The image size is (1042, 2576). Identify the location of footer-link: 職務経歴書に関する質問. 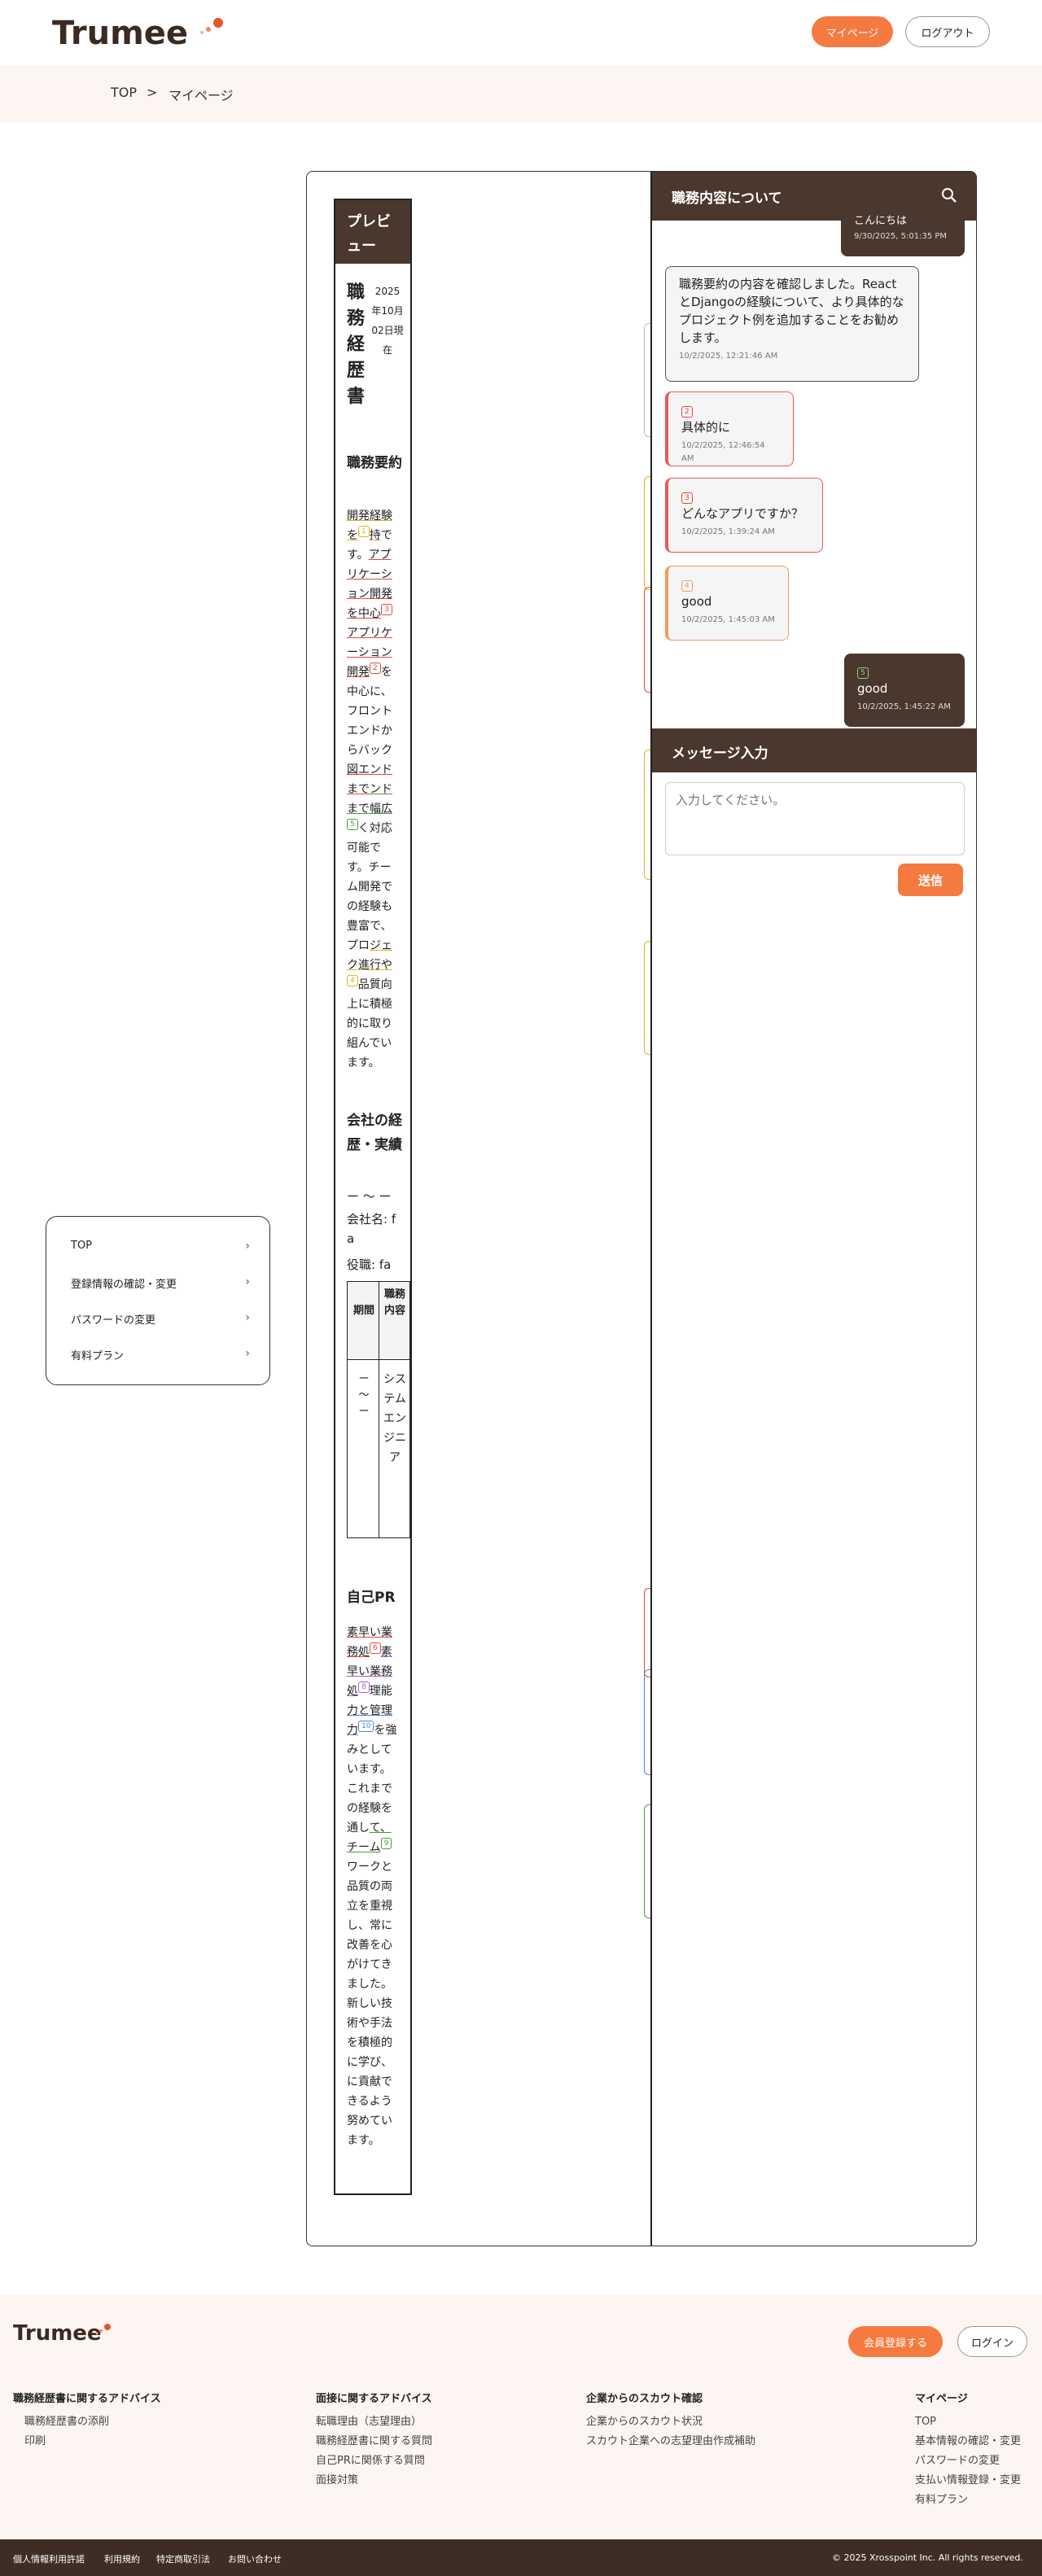
(374, 2441).